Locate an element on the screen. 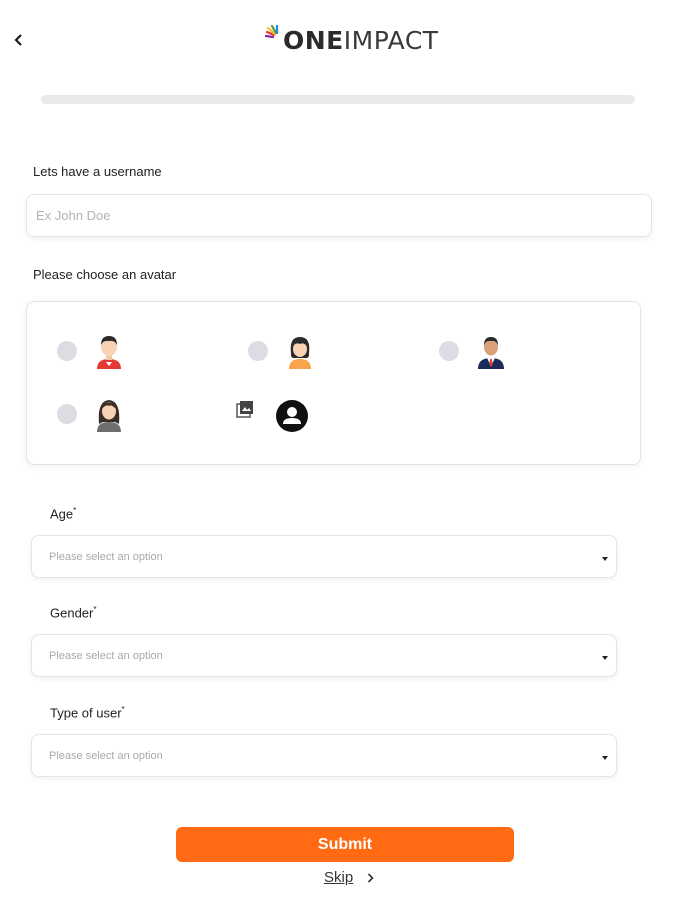  gender-select-placeholder: Please select an option is located at coordinates (106, 655).